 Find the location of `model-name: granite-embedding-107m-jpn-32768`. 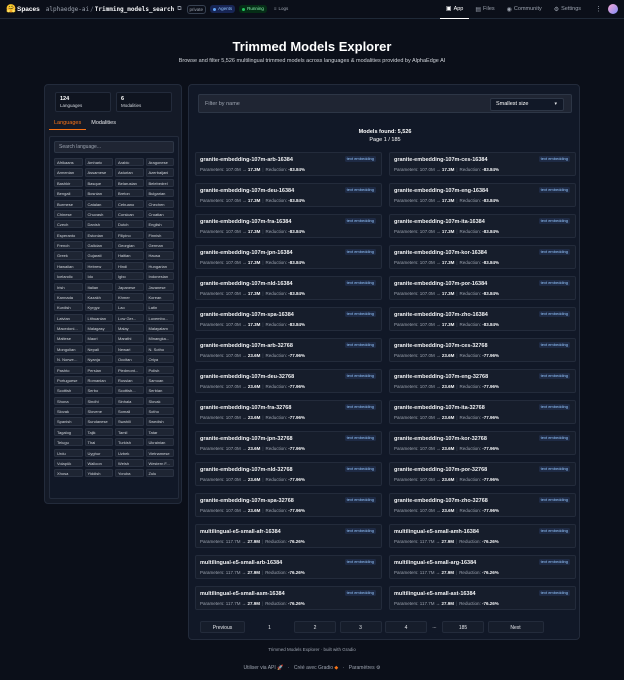

model-name: granite-embedding-107m-jpn-32768 is located at coordinates (246, 439).